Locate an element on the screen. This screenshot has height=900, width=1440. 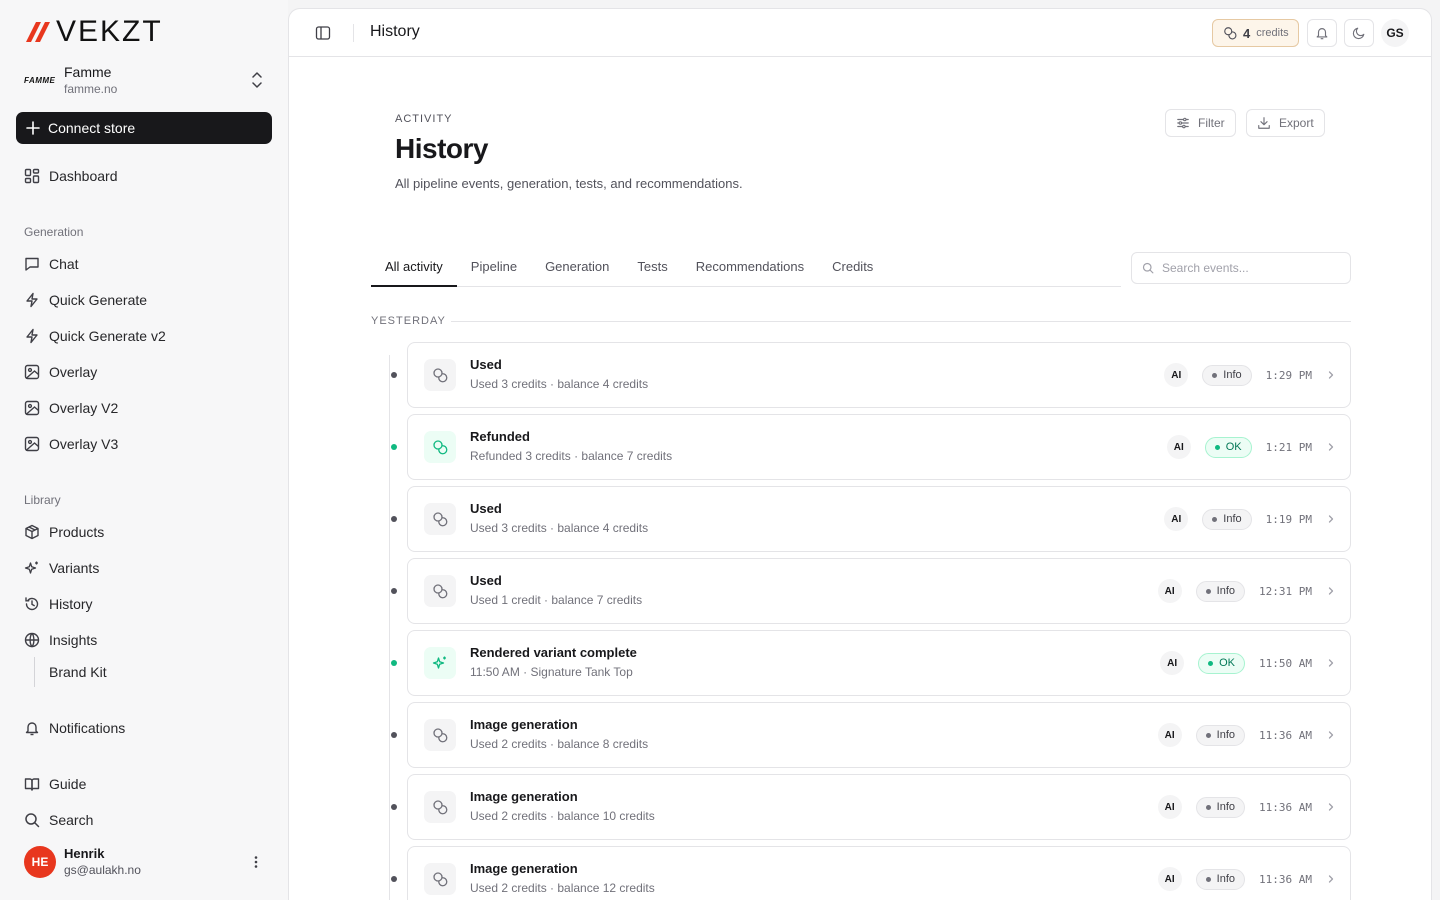
sidebar-item-history: History is located at coordinates (144, 604).